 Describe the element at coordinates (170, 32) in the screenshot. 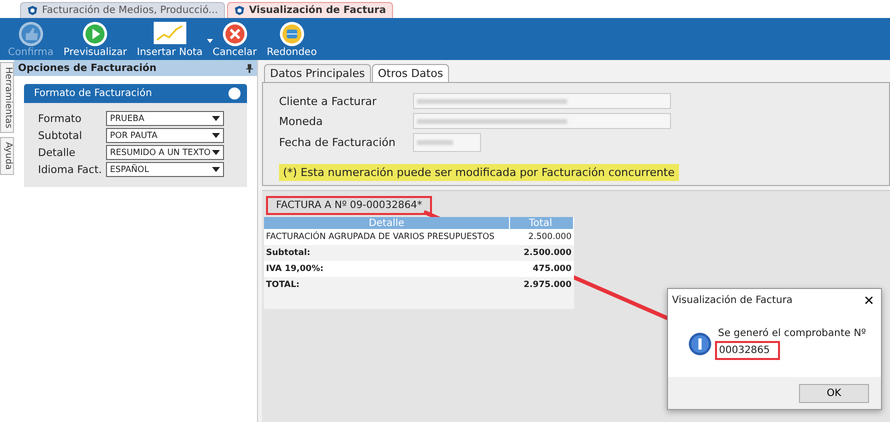

I see `line-chart-icon` at that location.